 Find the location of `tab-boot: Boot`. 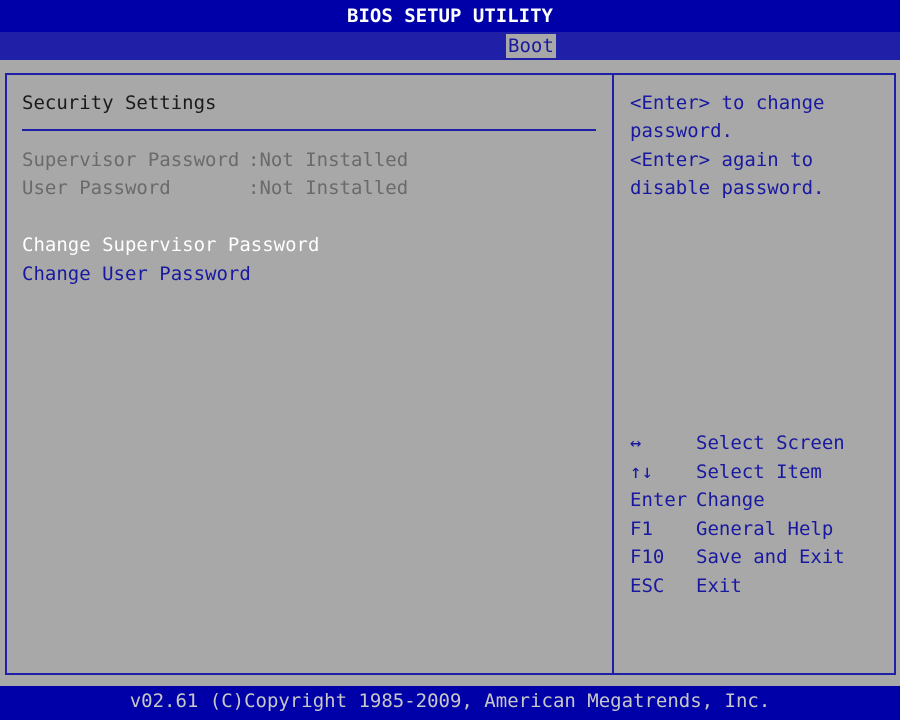

tab-boot: Boot is located at coordinates (531, 46).